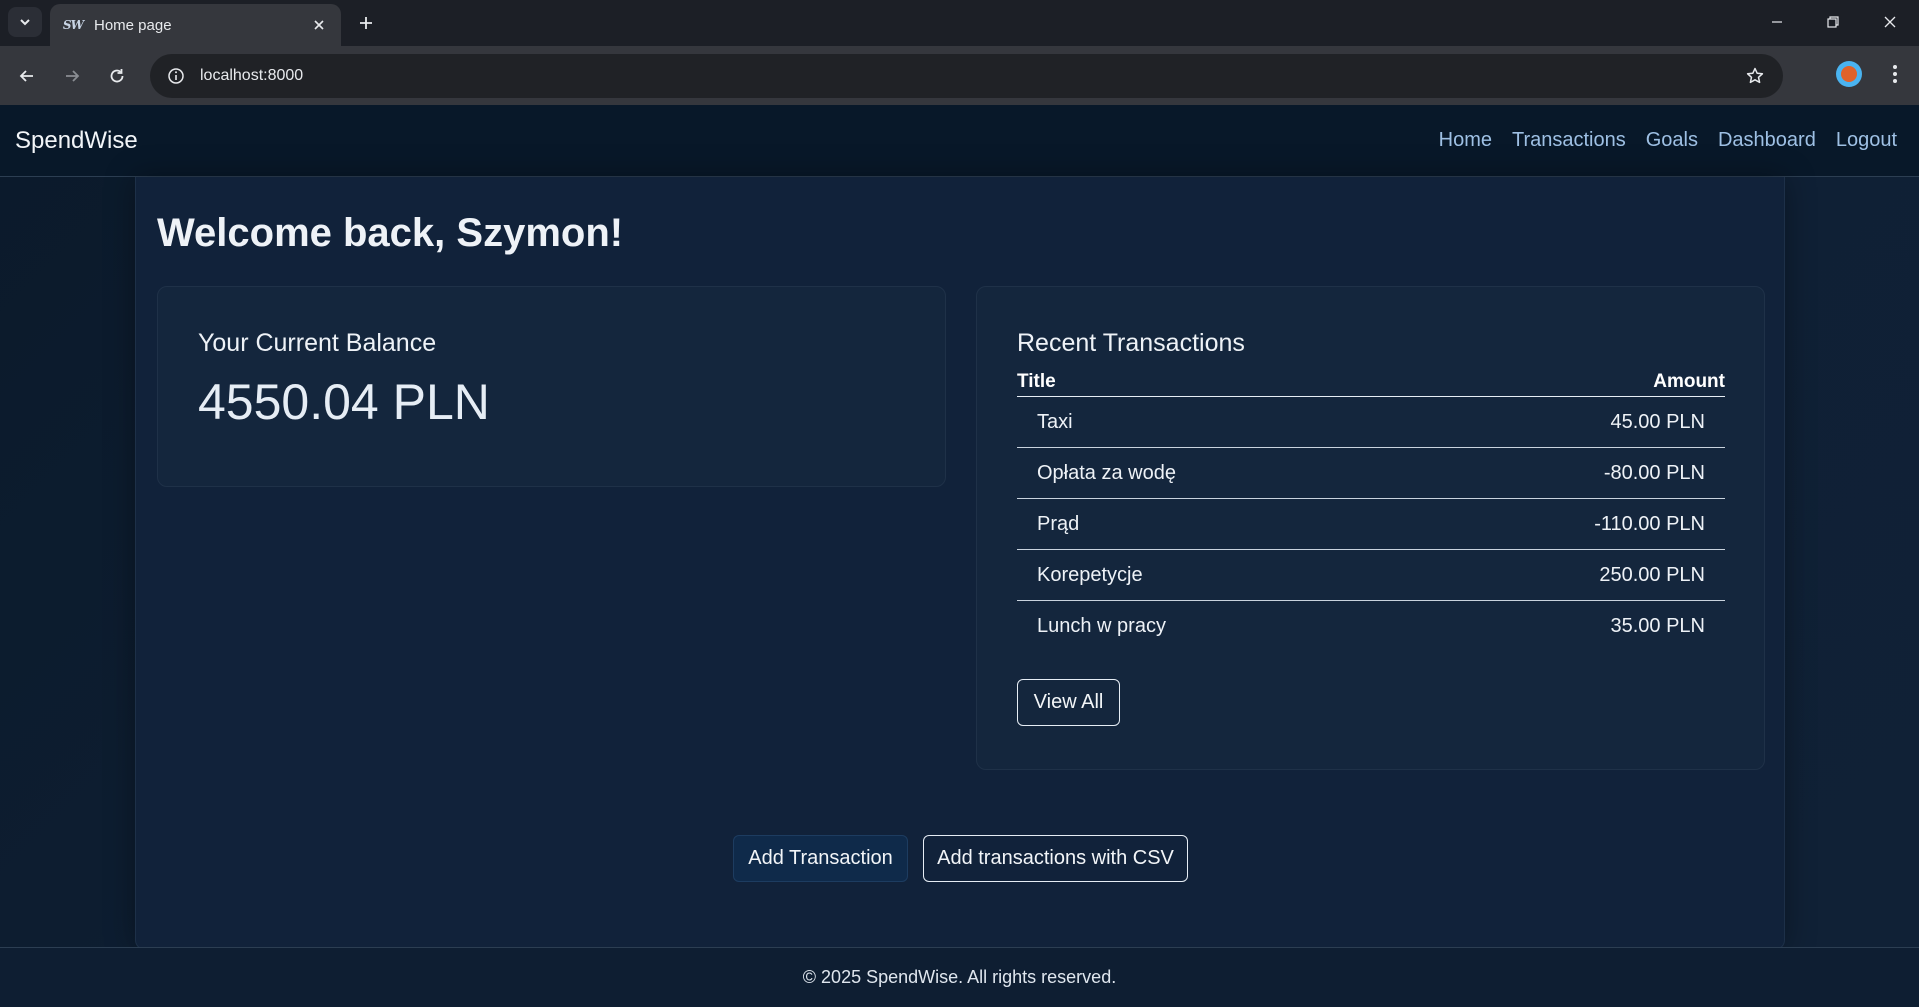  I want to click on add-transaction-button: Add Transaction, so click(820, 858).